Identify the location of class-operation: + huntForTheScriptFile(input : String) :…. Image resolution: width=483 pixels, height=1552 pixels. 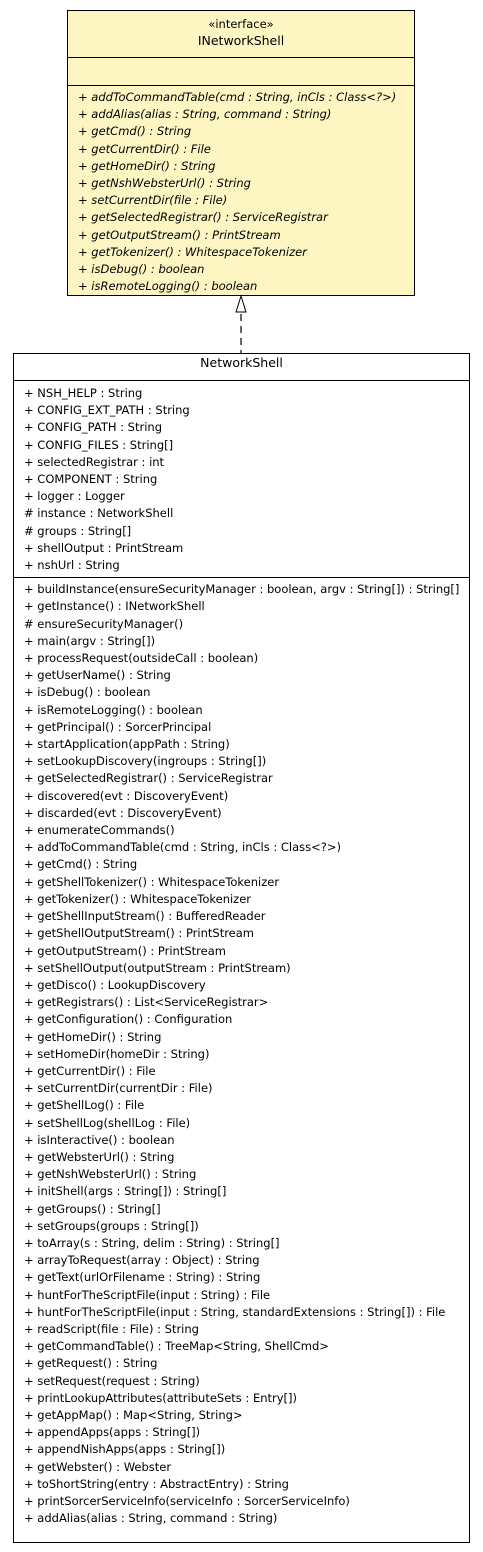
(147, 1294).